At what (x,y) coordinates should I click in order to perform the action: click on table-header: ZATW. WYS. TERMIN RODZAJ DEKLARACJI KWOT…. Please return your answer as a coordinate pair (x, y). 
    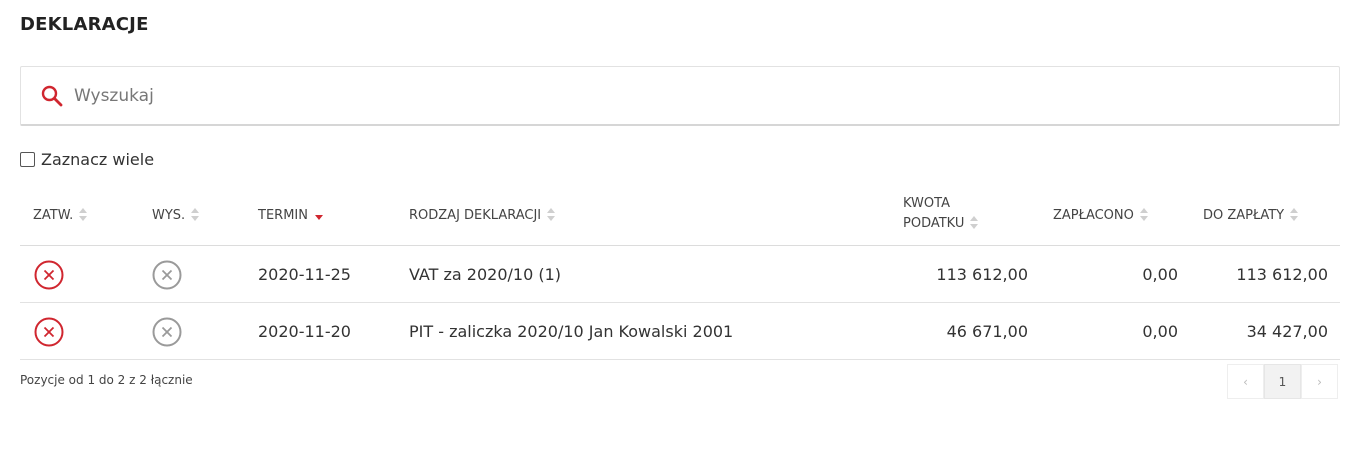
    Looking at the image, I should click on (680, 216).